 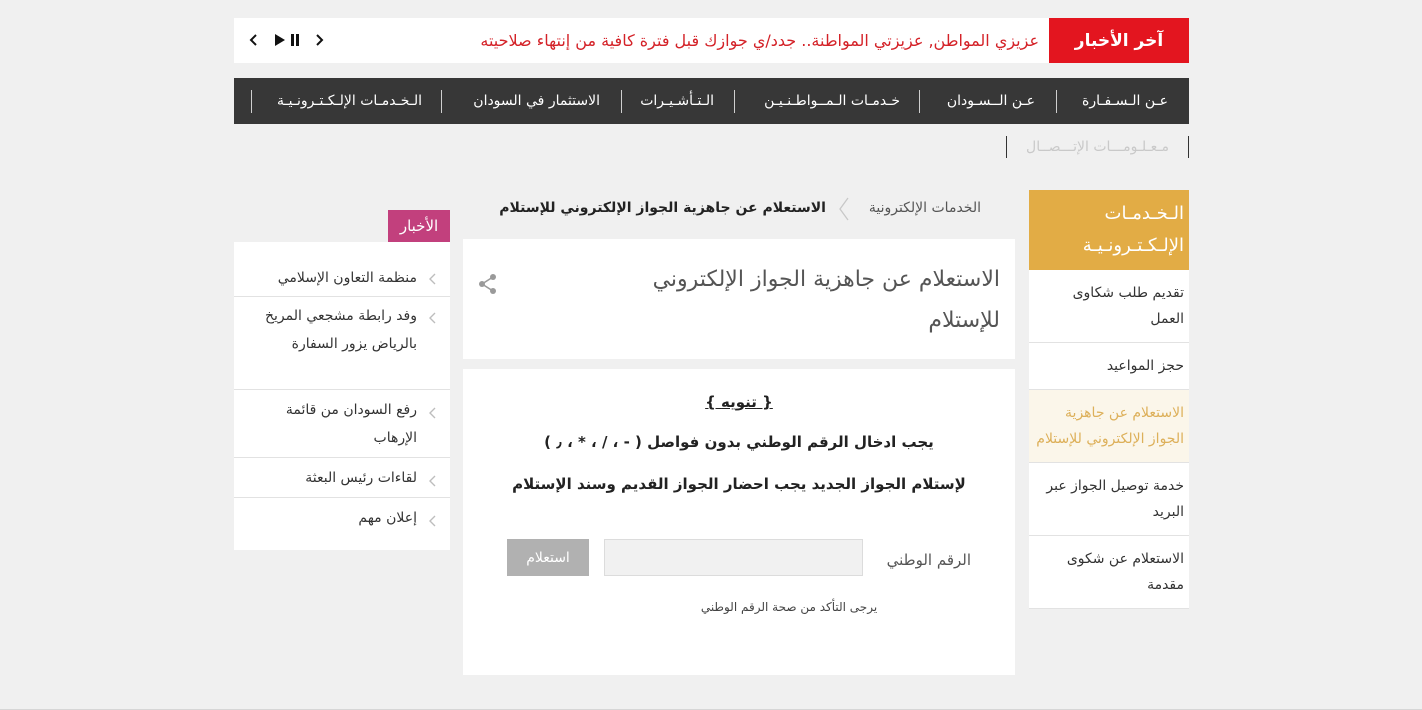 I want to click on news-title: الأخبار, so click(x=419, y=226).